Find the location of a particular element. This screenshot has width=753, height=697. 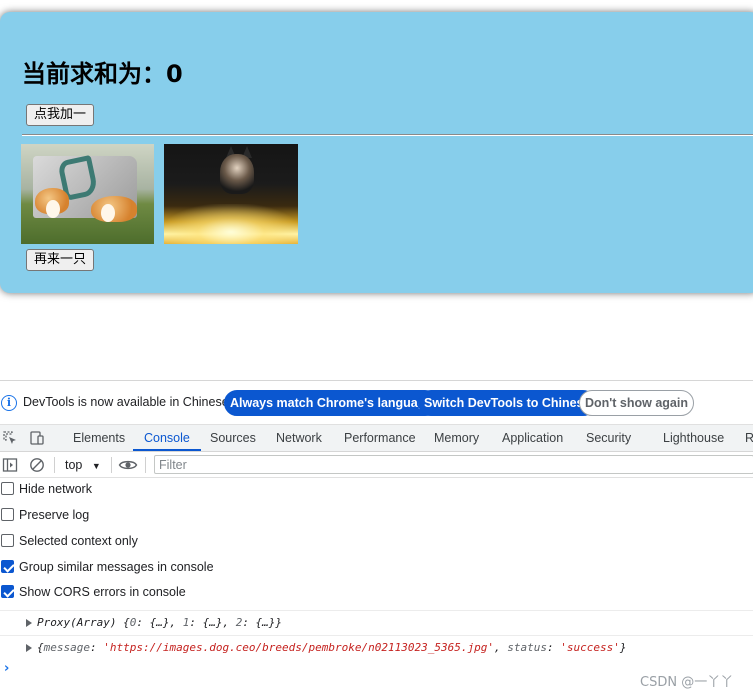

device-toolbar-icon is located at coordinates (37, 438).